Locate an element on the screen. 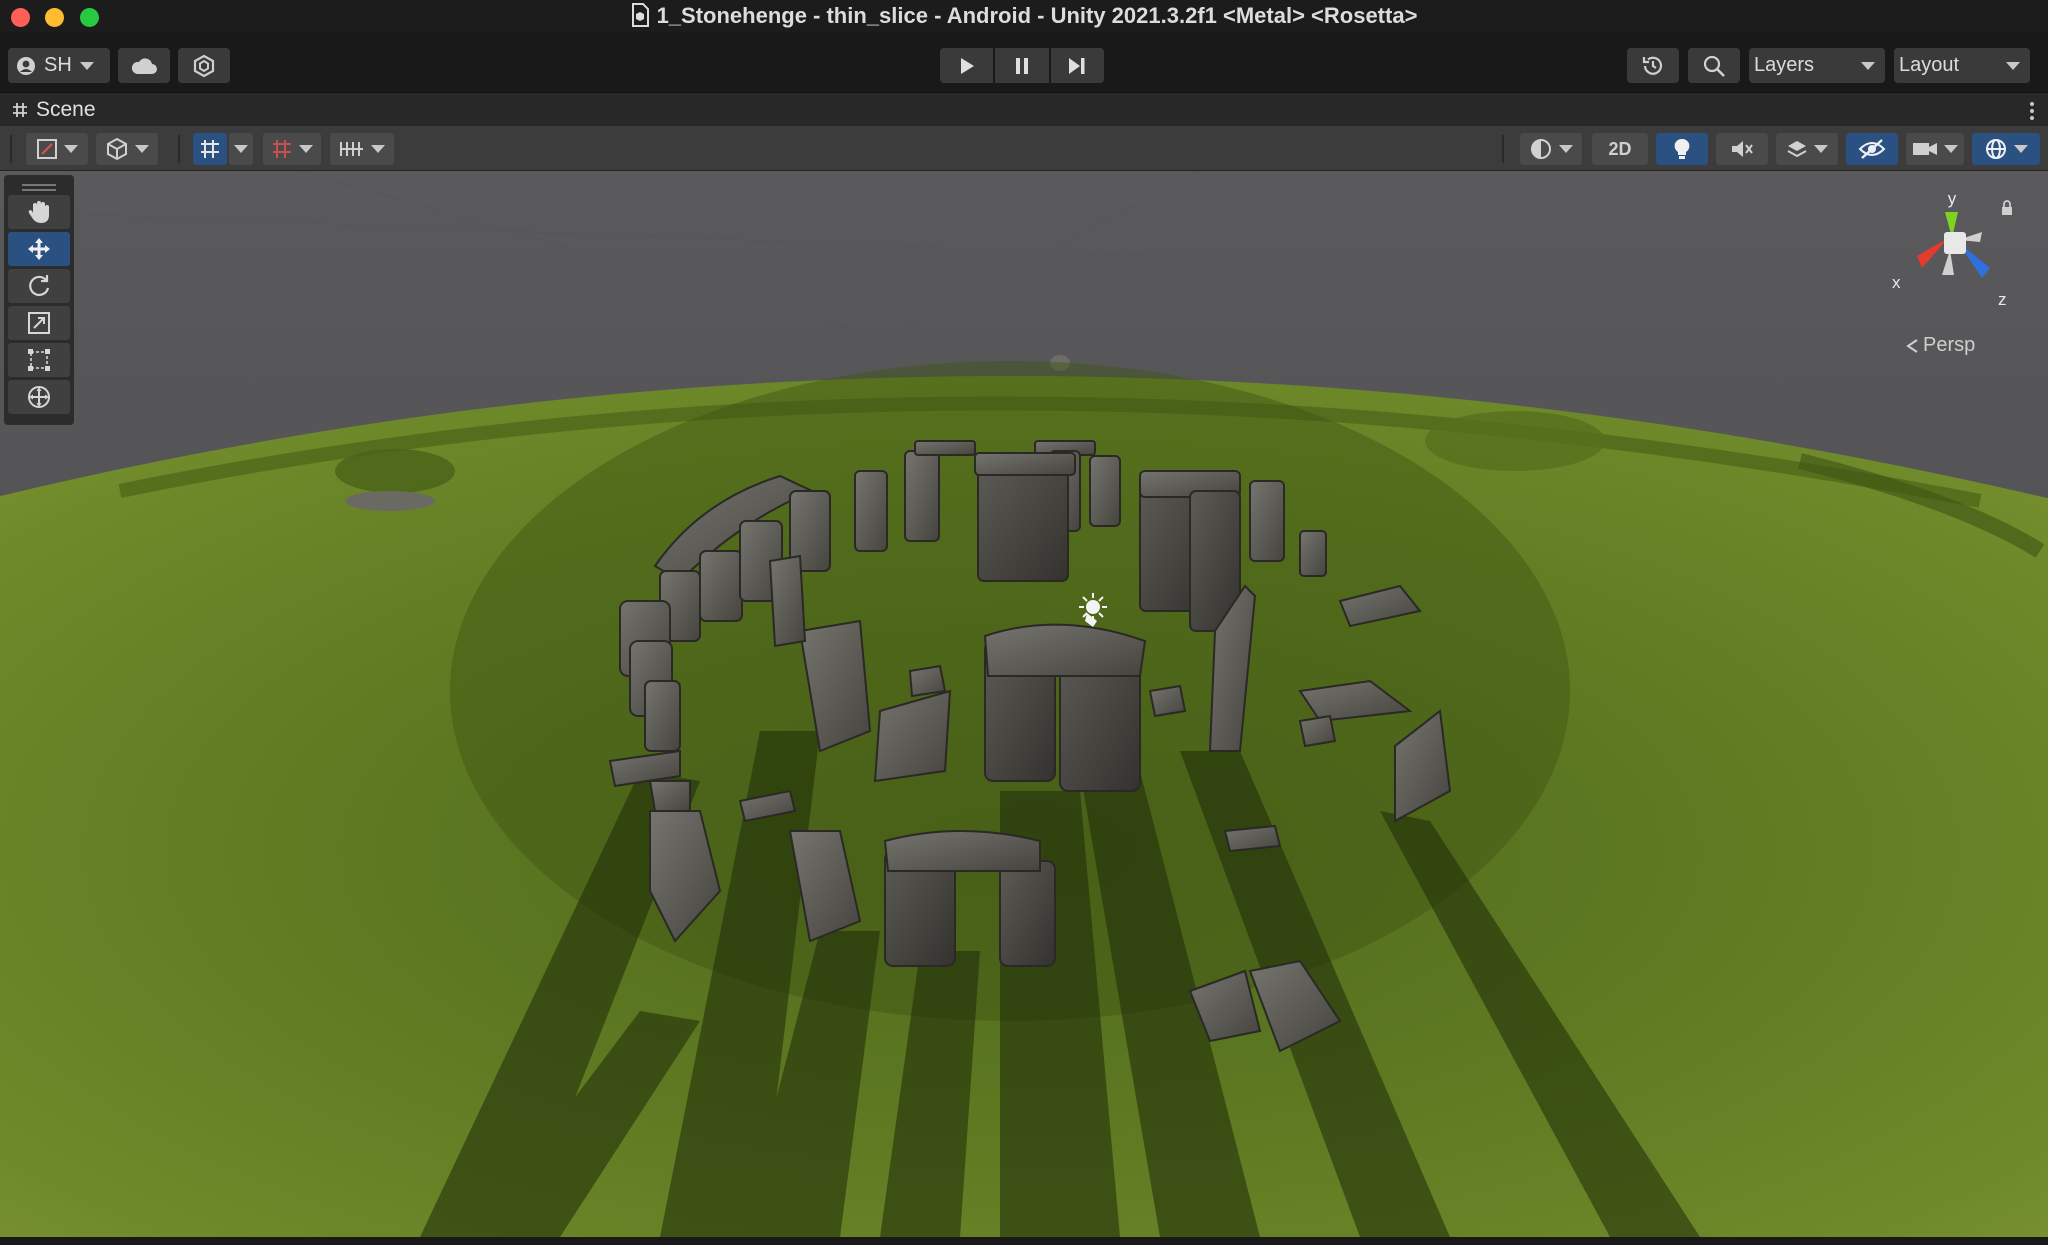 This screenshot has height=1245, width=2048. draw-mode-dropdown is located at coordinates (57, 149).